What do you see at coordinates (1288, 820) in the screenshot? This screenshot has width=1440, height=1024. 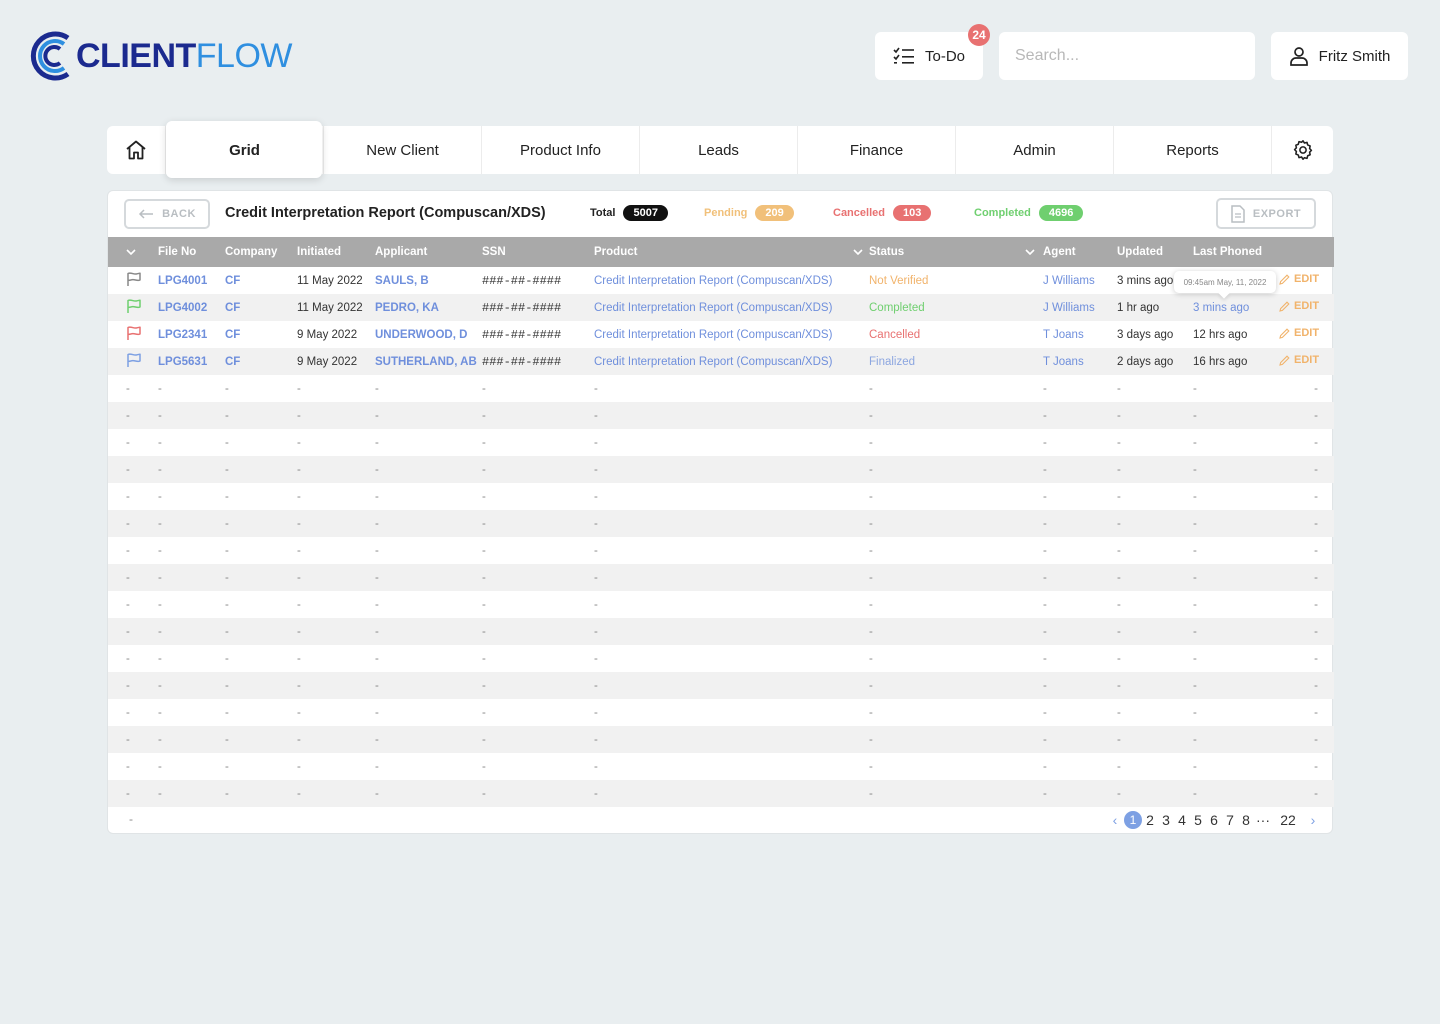 I see `page-last: 22` at bounding box center [1288, 820].